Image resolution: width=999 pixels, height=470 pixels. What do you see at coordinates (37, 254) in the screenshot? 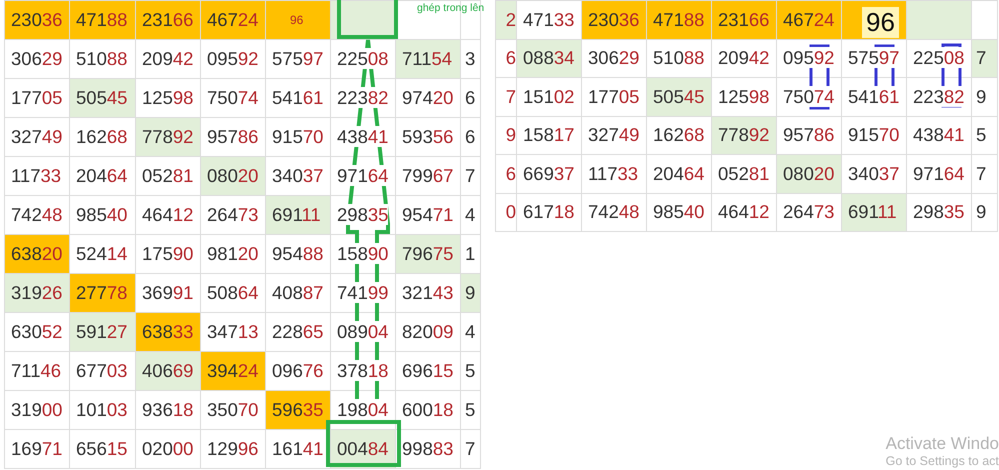
I see `table-cell: 63820` at bounding box center [37, 254].